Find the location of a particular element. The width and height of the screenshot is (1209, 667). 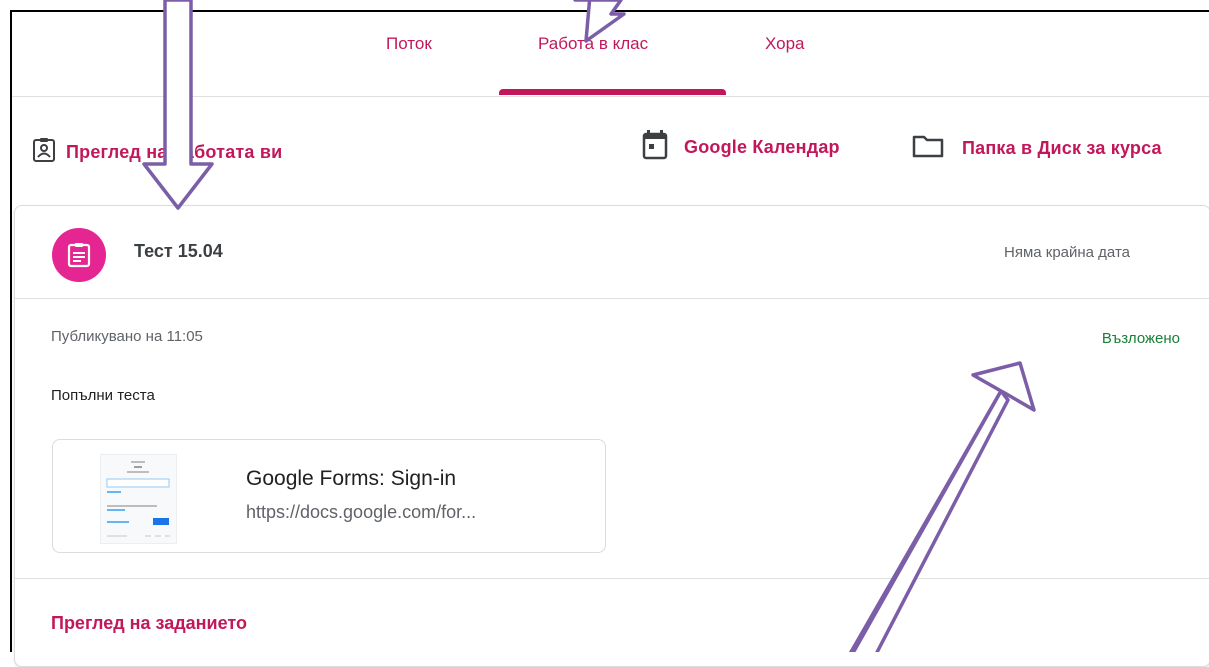

form-thumbnail is located at coordinates (138, 499).